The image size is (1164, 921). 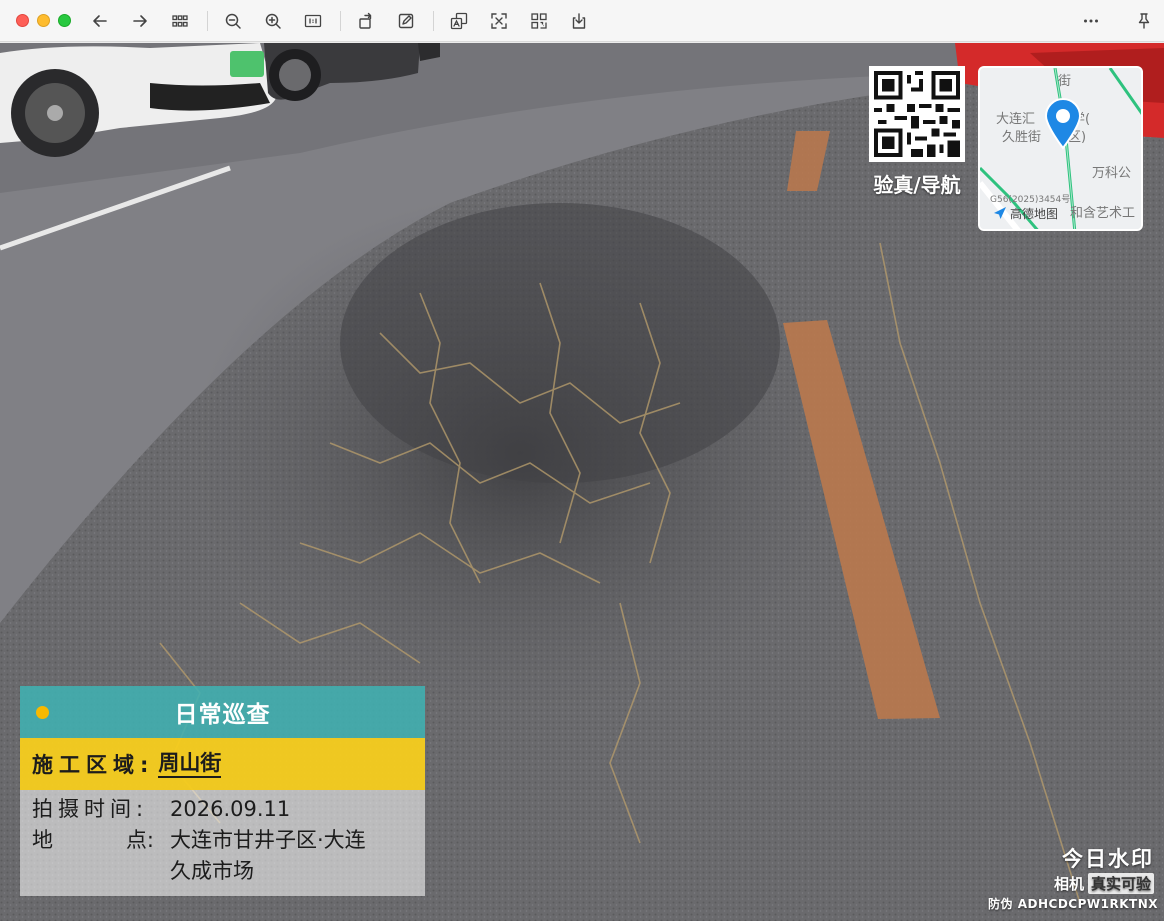 I want to click on zoom-in-icon, so click(x=273, y=21).